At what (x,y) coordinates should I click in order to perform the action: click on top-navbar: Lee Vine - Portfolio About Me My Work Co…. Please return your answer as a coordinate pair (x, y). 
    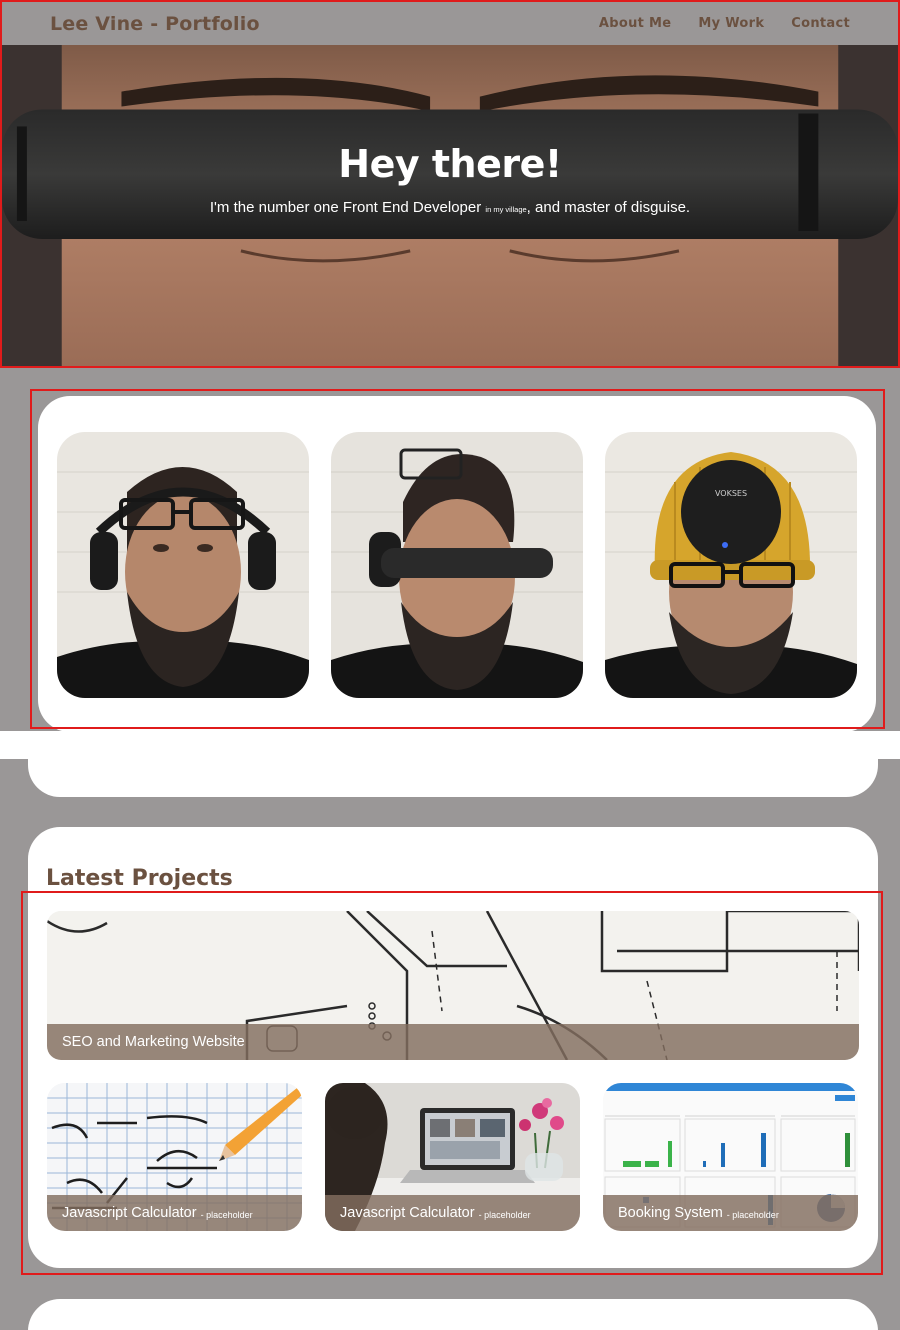
    Looking at the image, I should click on (450, 23).